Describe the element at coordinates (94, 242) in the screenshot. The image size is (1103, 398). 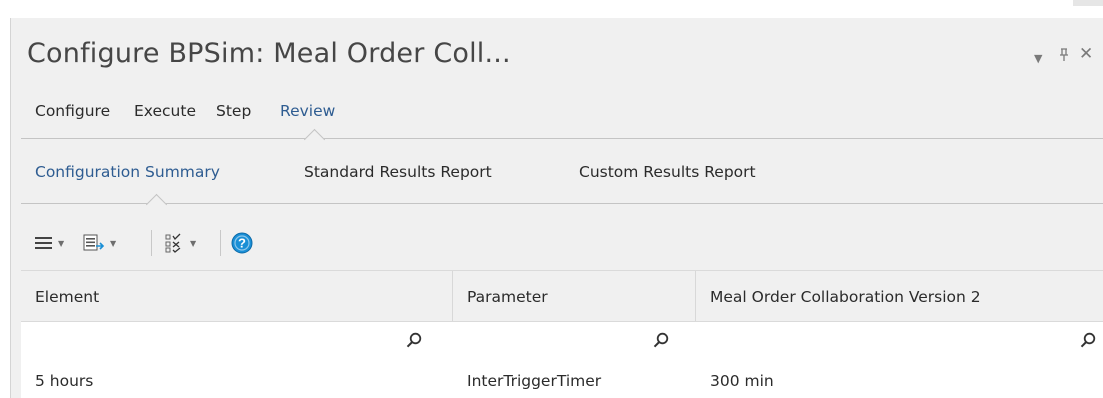
I see `export-icon` at that location.